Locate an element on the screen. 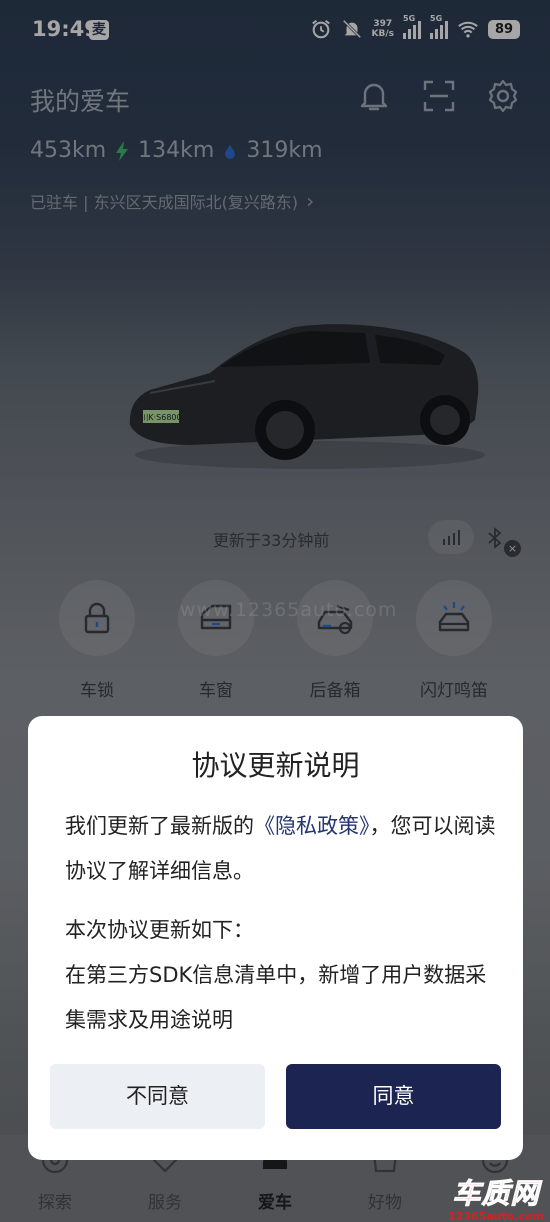 This screenshot has height=1222, width=550. brand-logo: 车质网 12365auto.com is located at coordinates (495, 1199).